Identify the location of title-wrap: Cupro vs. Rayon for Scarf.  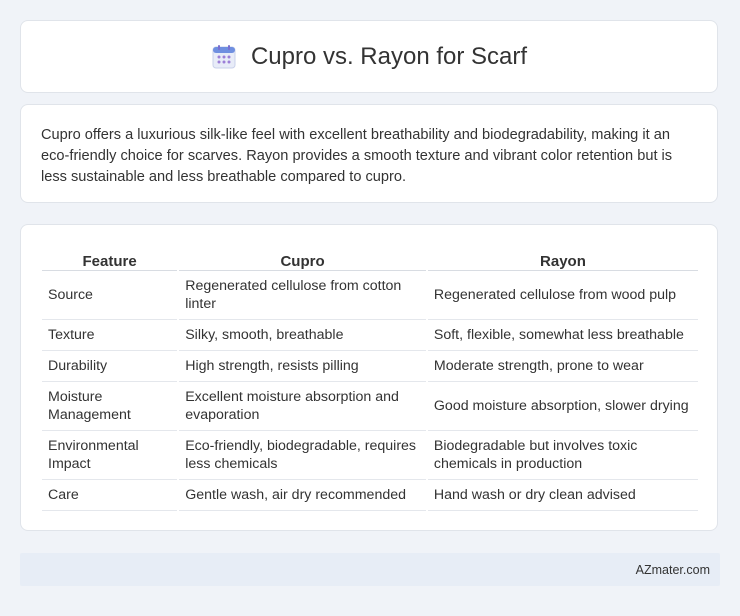
(369, 57).